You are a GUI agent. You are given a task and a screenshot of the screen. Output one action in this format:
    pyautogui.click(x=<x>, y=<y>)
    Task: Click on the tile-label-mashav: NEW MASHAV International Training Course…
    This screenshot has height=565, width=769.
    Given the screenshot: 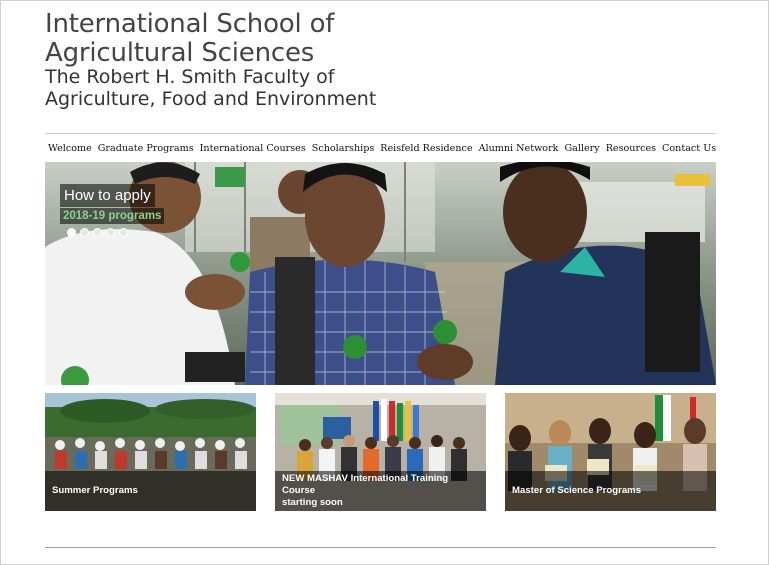 What is the action you would take?
    pyautogui.click(x=380, y=491)
    